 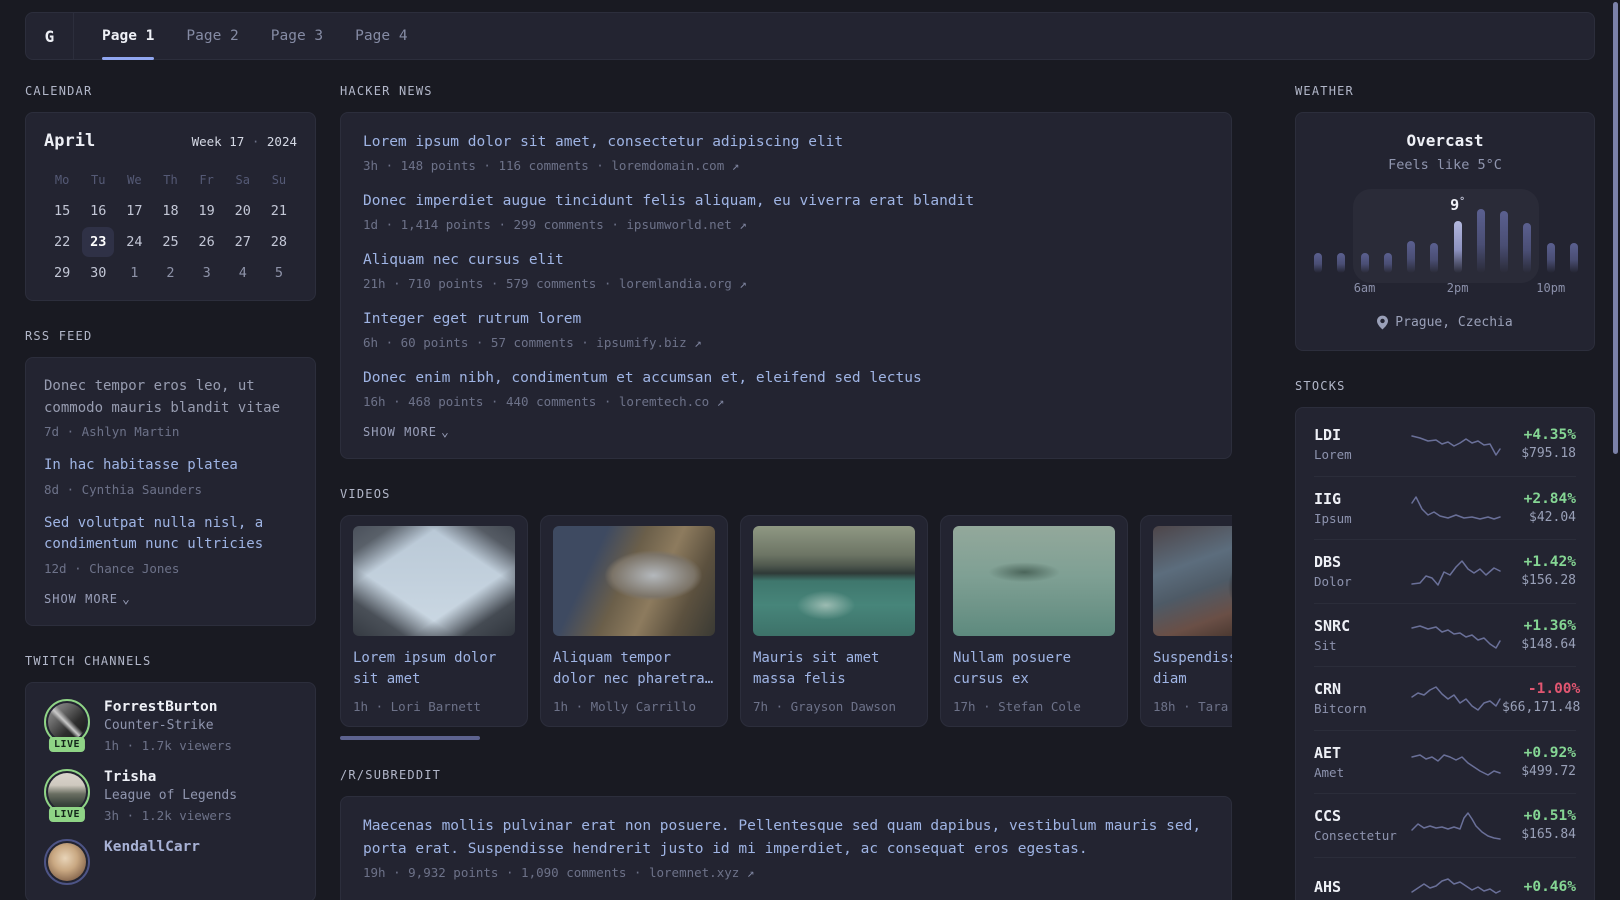 I want to click on stock-price: $148.64, so click(x=1548, y=644).